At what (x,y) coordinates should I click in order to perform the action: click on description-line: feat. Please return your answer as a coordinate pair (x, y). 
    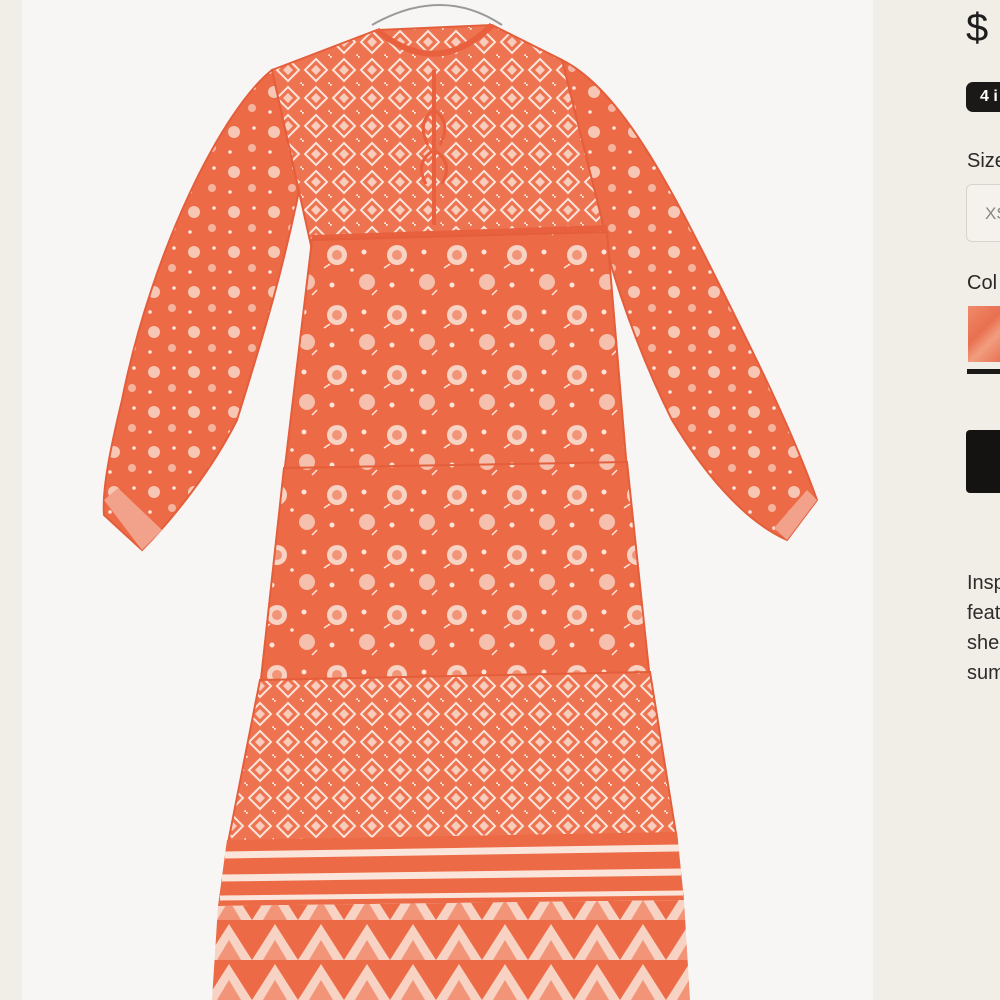
    Looking at the image, I should click on (983, 613).